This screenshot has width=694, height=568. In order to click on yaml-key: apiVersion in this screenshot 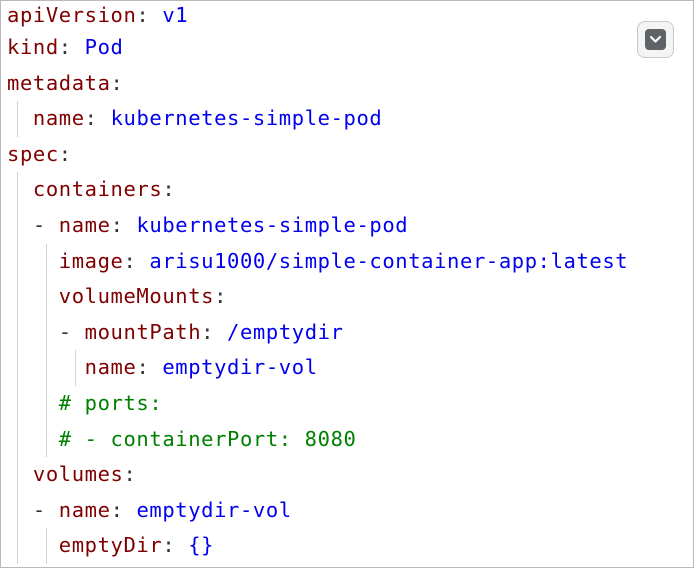, I will do `click(72, 15)`.